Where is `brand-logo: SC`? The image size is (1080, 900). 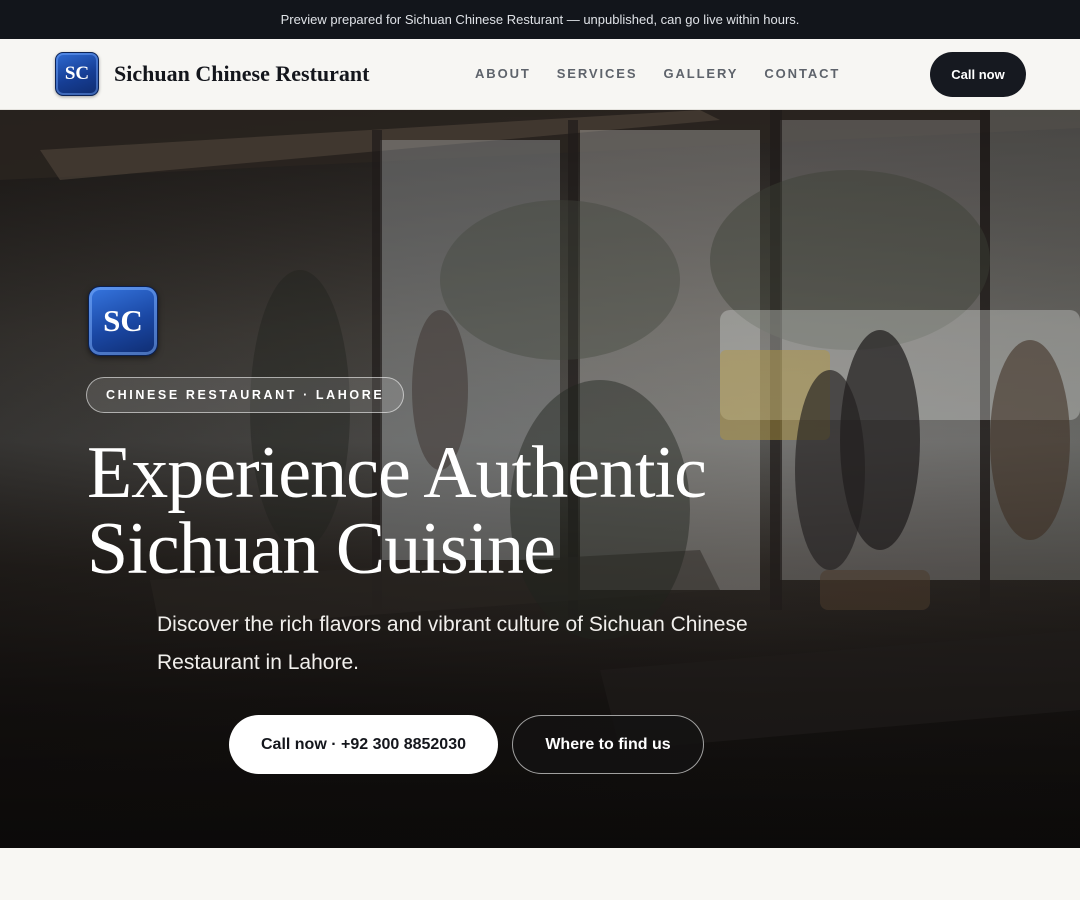
brand-logo: SC is located at coordinates (77, 74).